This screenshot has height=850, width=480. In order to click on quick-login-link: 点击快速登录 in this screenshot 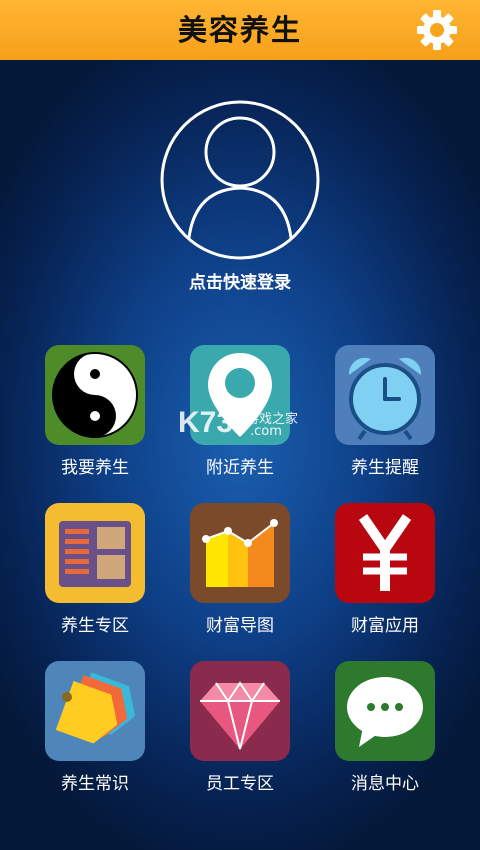, I will do `click(240, 280)`.